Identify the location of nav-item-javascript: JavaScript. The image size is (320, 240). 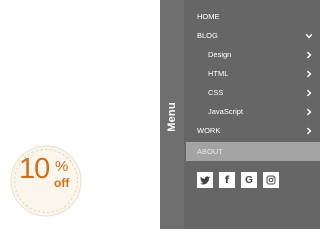
(252, 111).